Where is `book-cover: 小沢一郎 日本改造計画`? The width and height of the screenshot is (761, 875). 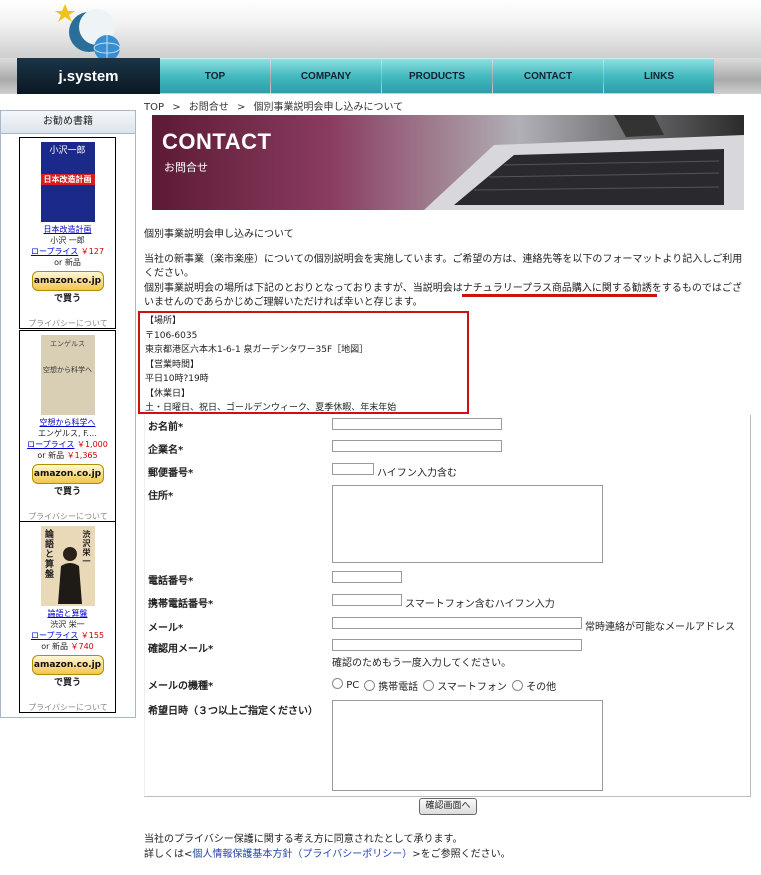 book-cover: 小沢一郎 日本改造計画 is located at coordinates (67, 182).